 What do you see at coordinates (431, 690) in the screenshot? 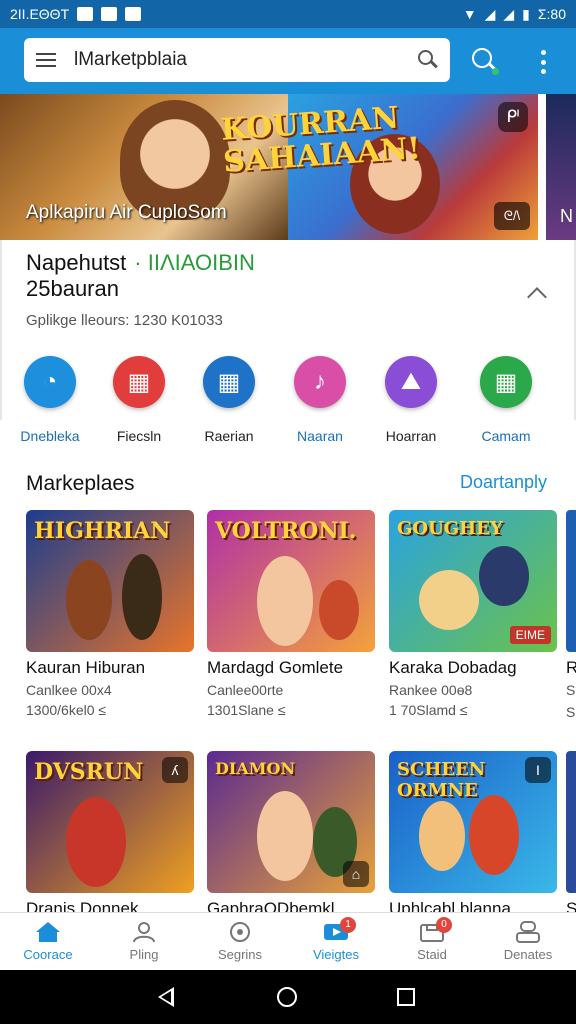
I see `game-developer: Rankee 00ɵ8` at bounding box center [431, 690].